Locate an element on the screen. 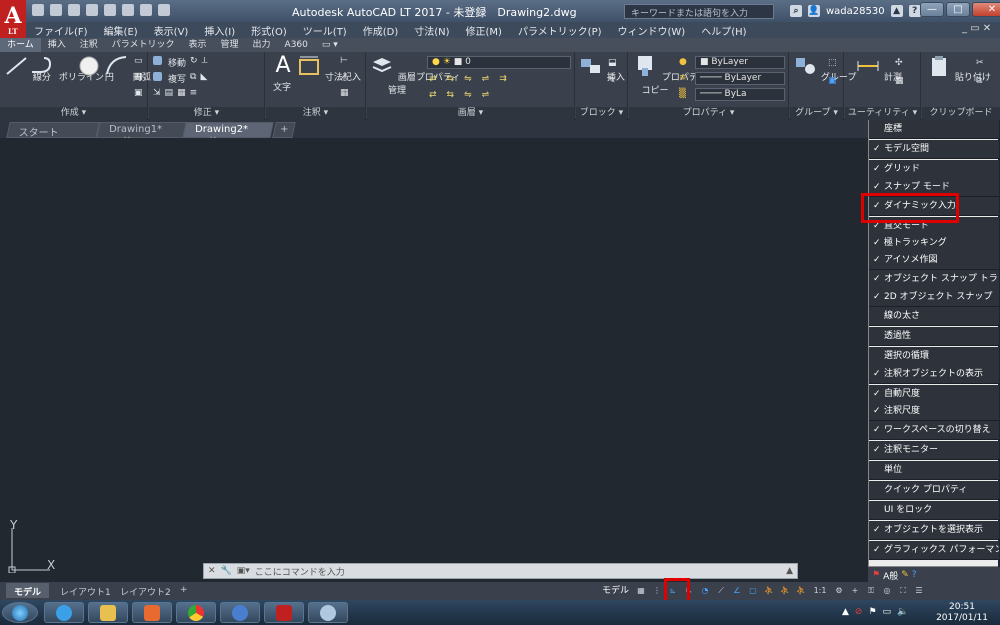 The height and width of the screenshot is (625, 1000). layer-lock-icon: ⇌ is located at coordinates (486, 79).